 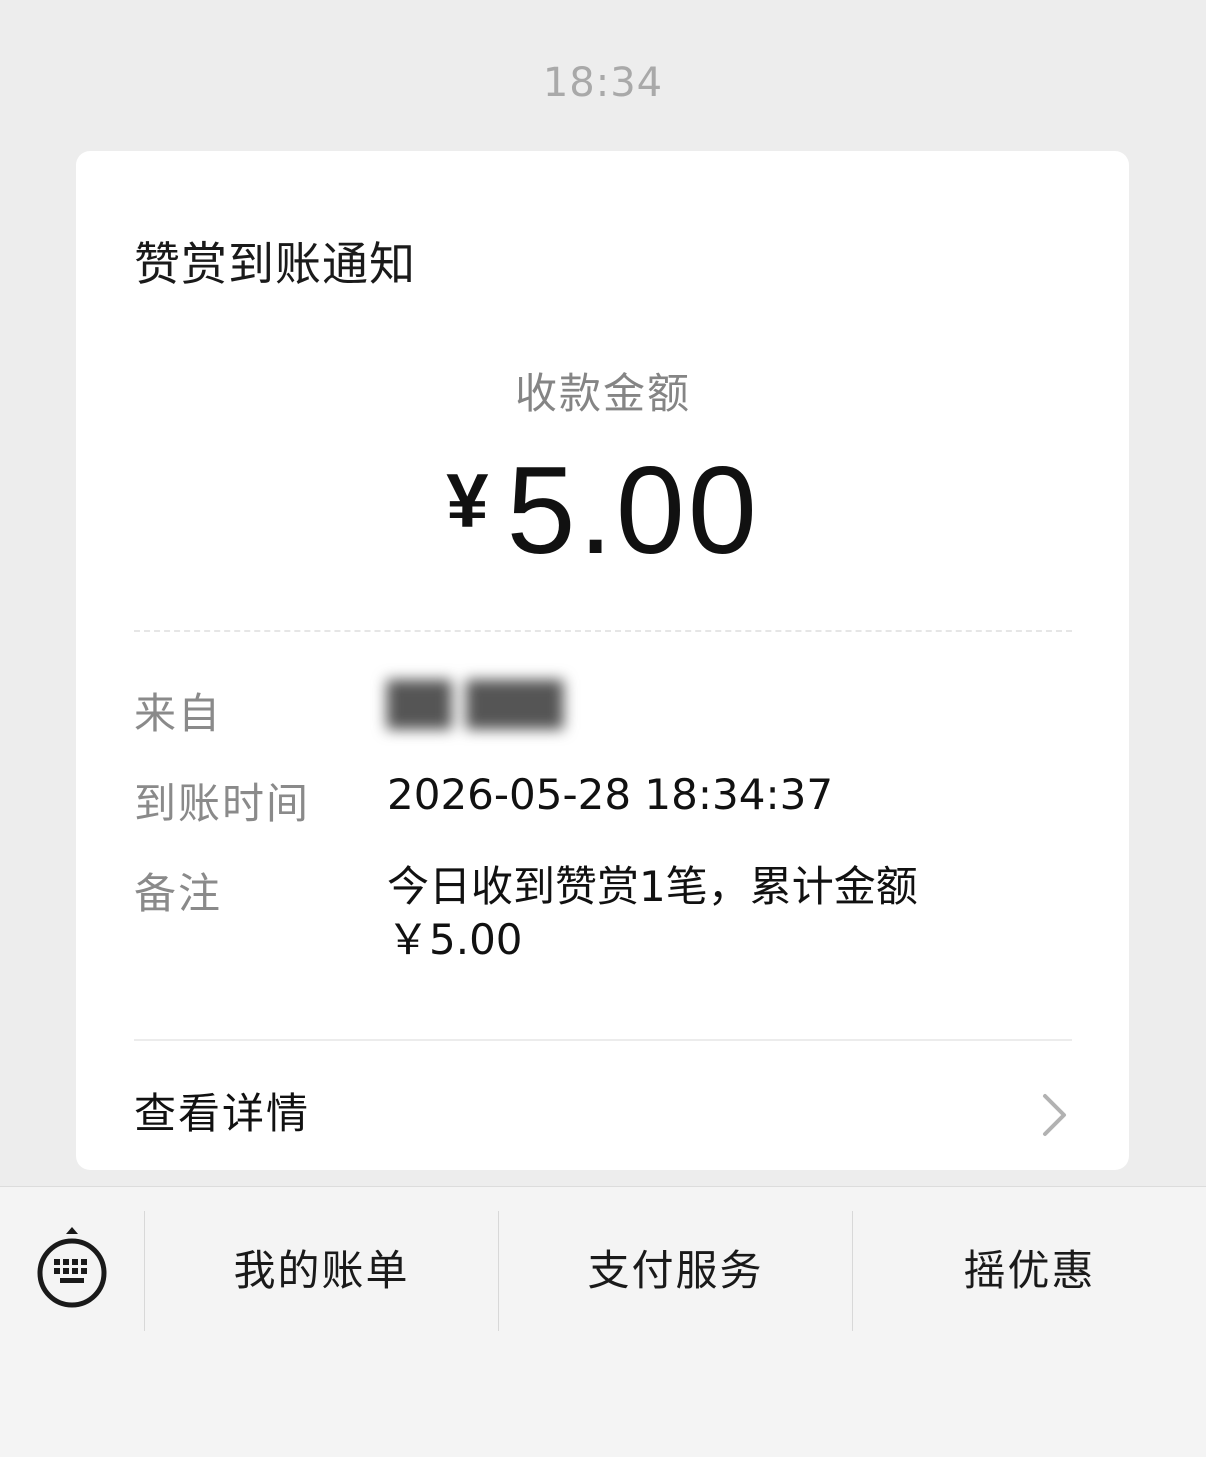 What do you see at coordinates (1053, 1117) in the screenshot?
I see `chevron-right-icon` at bounding box center [1053, 1117].